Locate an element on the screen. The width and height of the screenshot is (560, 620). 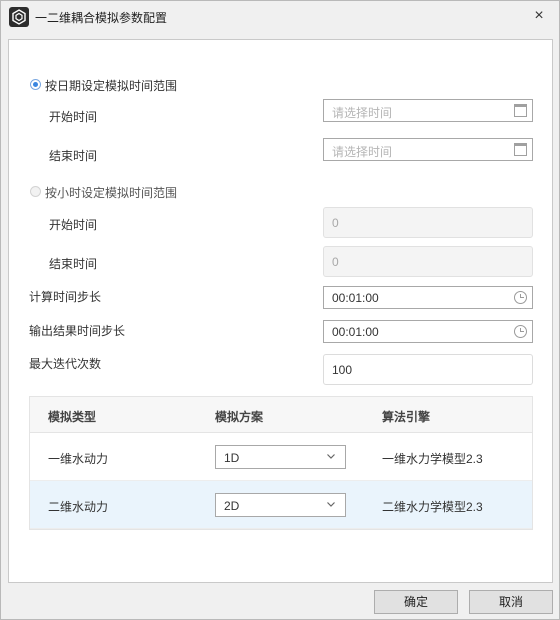
hour-end-label: 结束时间 is located at coordinates (73, 264).